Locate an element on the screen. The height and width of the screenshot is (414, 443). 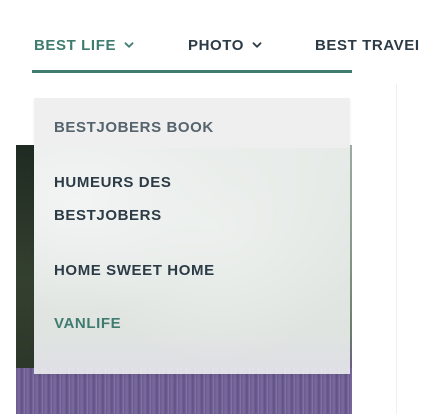
photo-lavender-field is located at coordinates (184, 391).